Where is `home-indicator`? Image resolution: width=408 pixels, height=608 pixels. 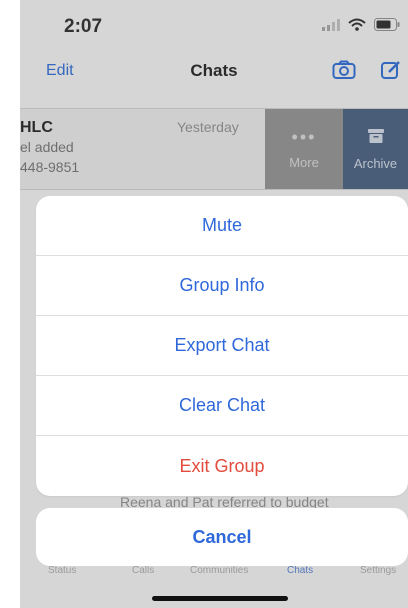 home-indicator is located at coordinates (220, 598).